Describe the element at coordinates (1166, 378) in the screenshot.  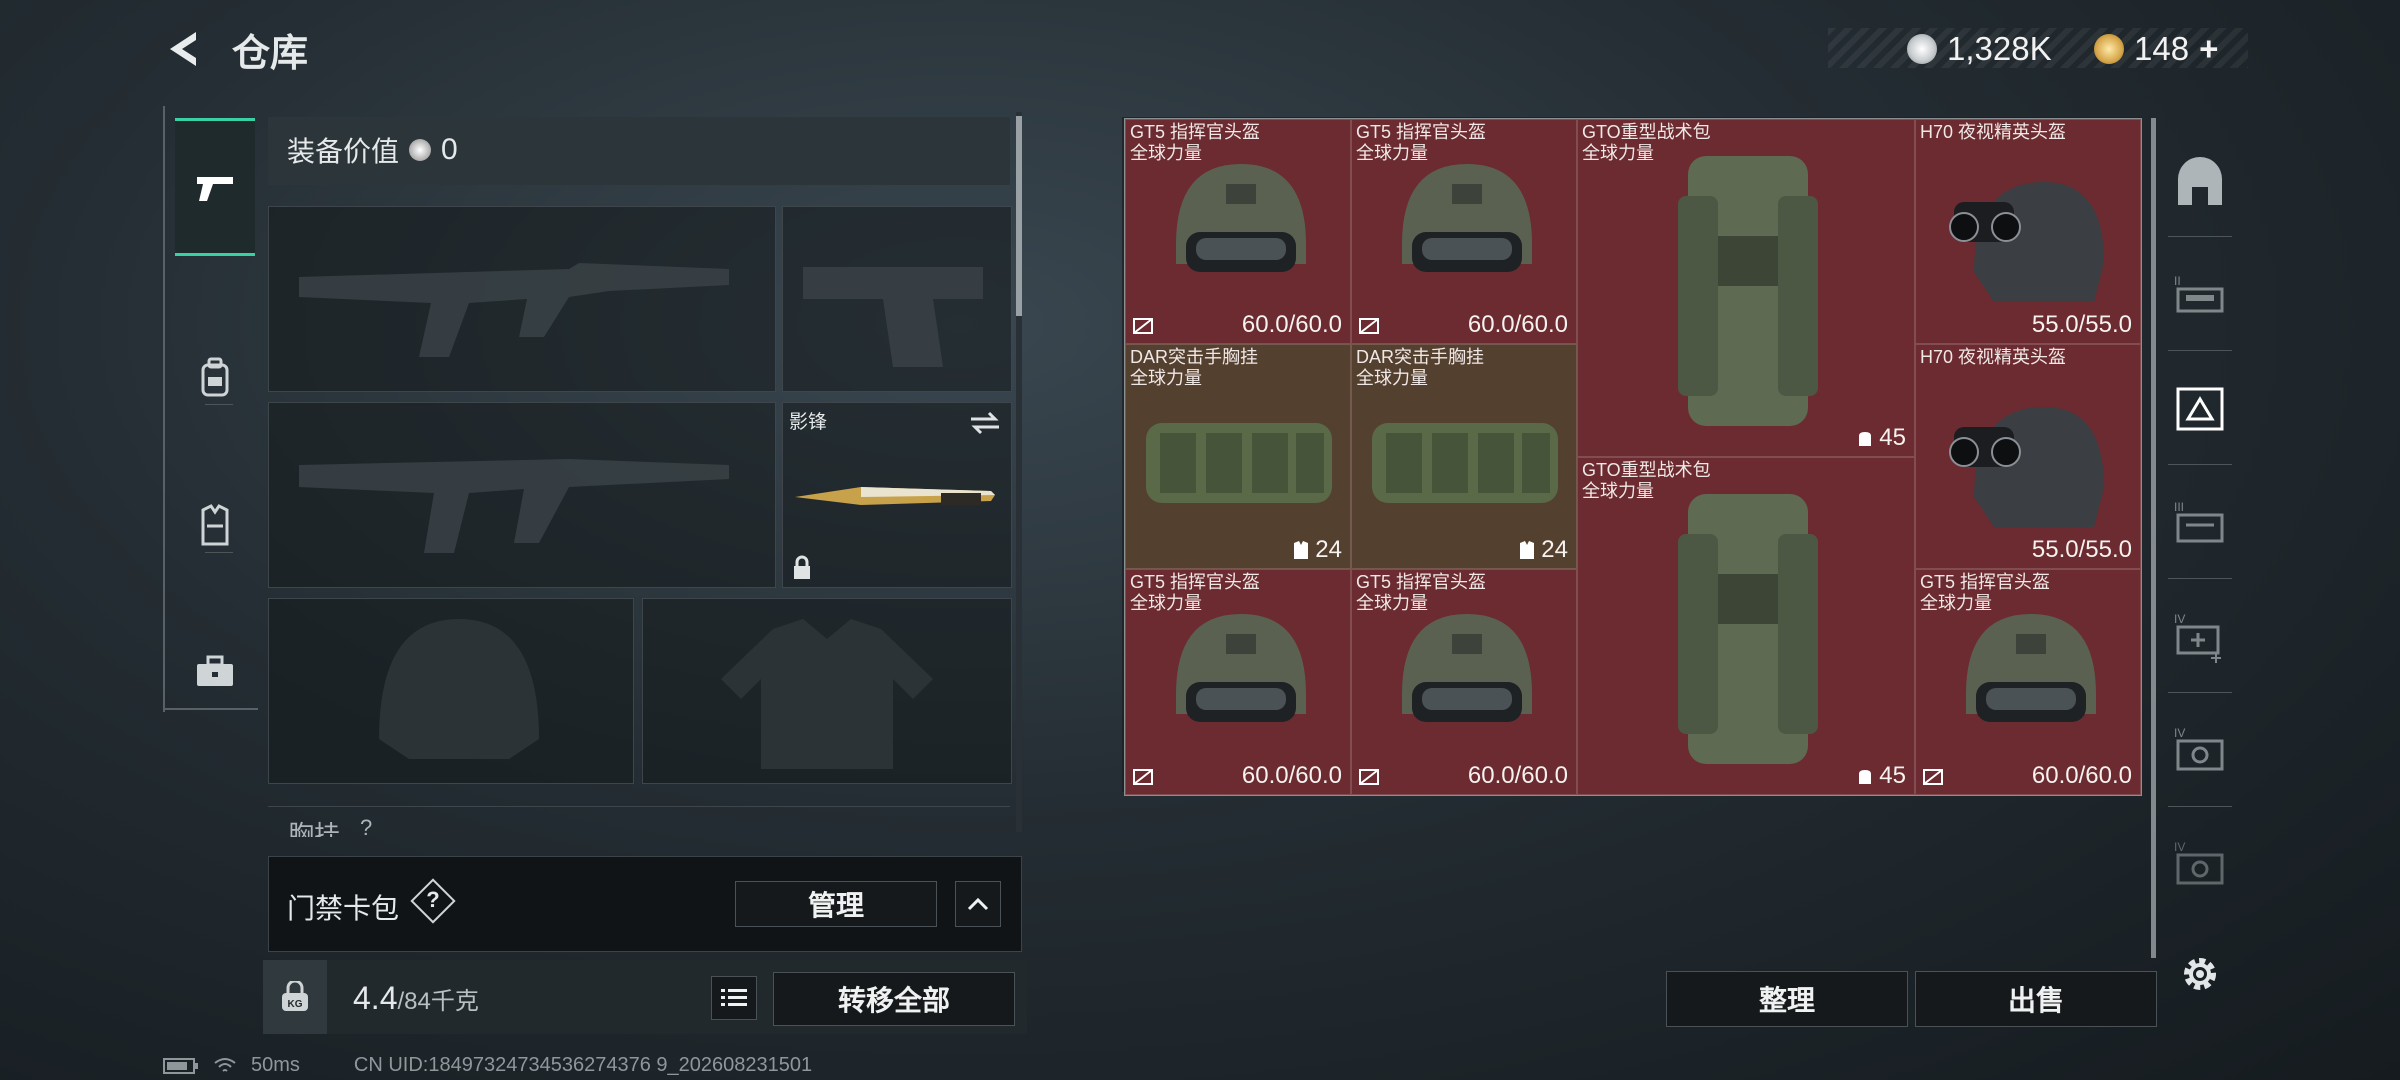
I see `item-subtitle: 全球力量` at that location.